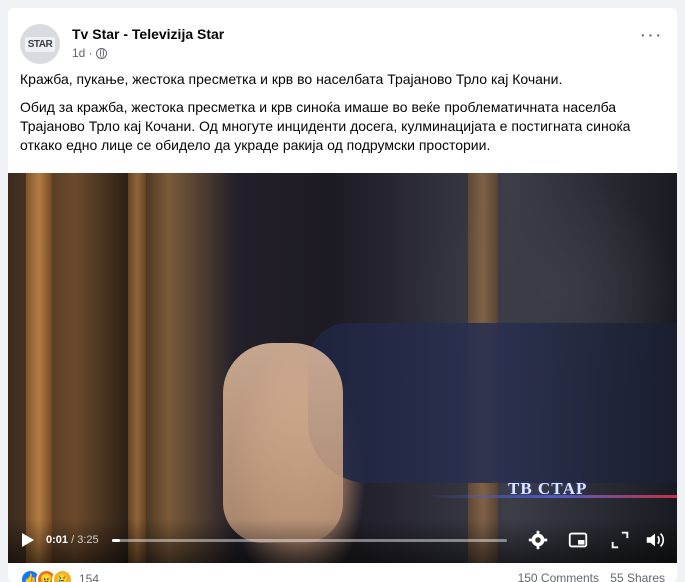  I want to click on post-meta: 1d ·, so click(89, 53).